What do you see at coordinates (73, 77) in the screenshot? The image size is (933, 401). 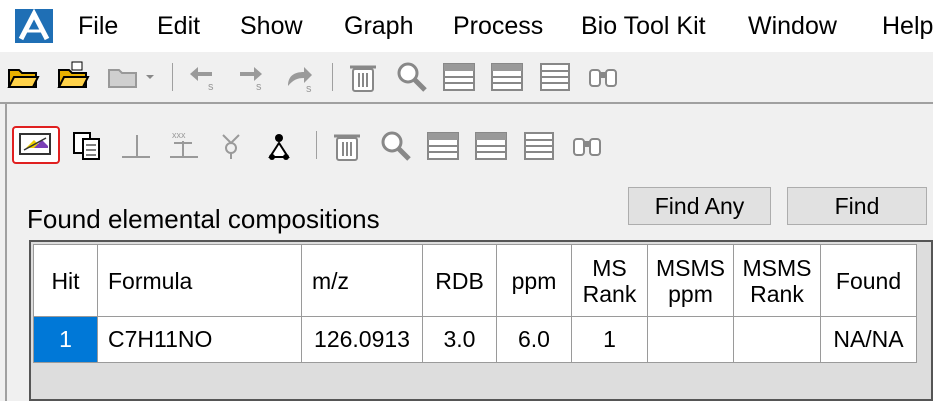 I see `open-folder-alt-icon` at bounding box center [73, 77].